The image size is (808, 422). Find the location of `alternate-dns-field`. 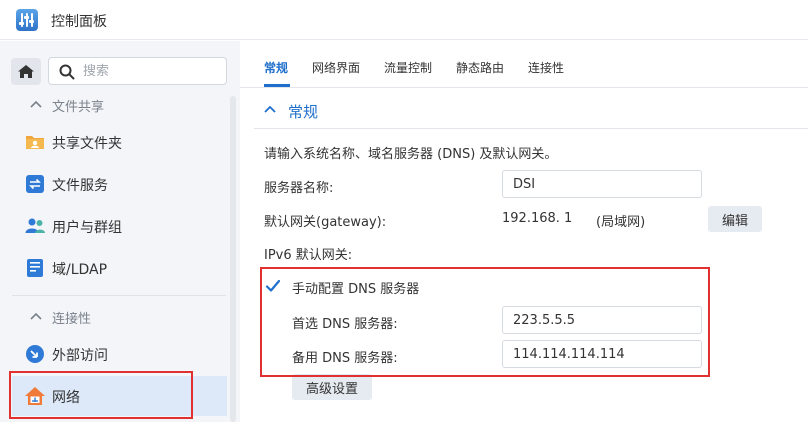

alternate-dns-field is located at coordinates (602, 354).